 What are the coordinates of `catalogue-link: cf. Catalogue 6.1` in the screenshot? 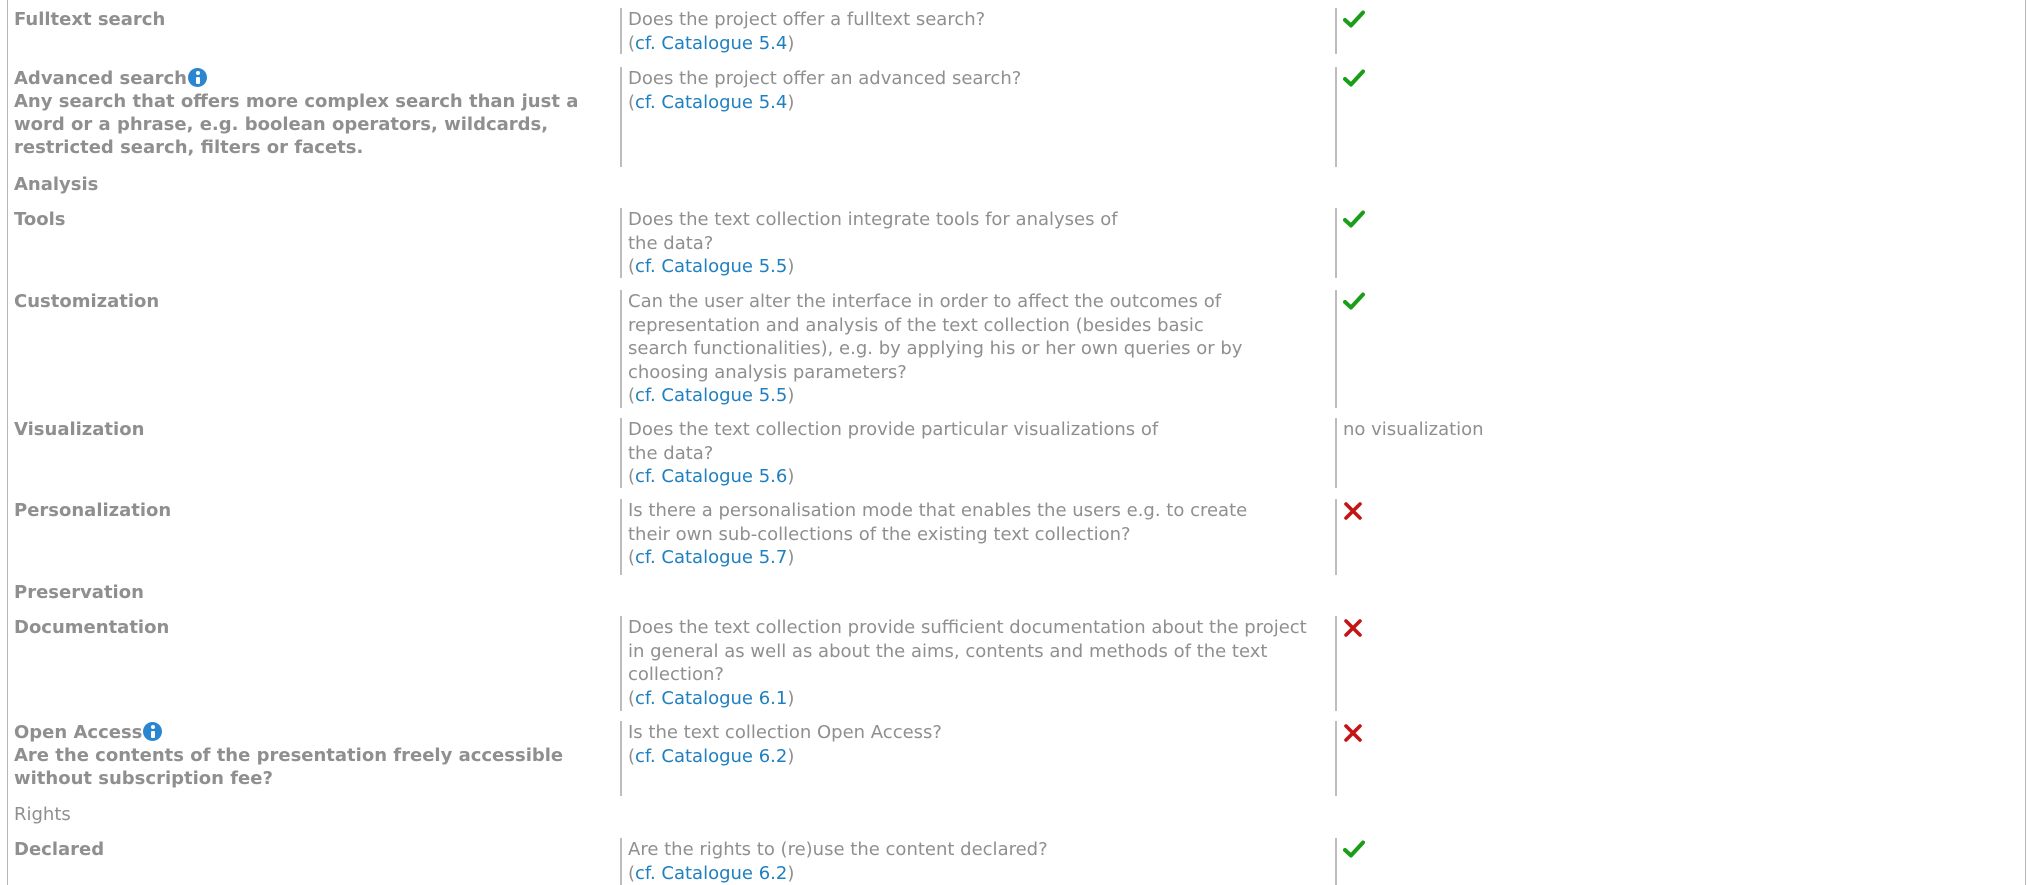 It's located at (711, 698).